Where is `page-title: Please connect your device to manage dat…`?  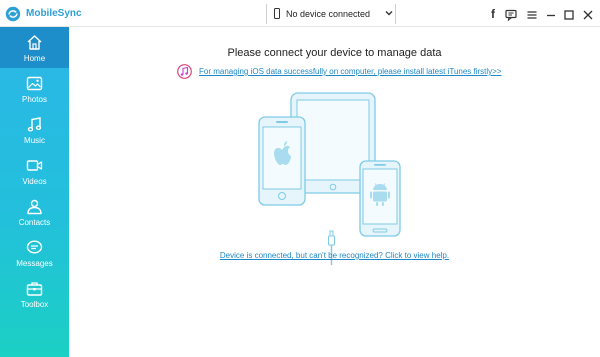 page-title: Please connect your device to manage dat… is located at coordinates (334, 53).